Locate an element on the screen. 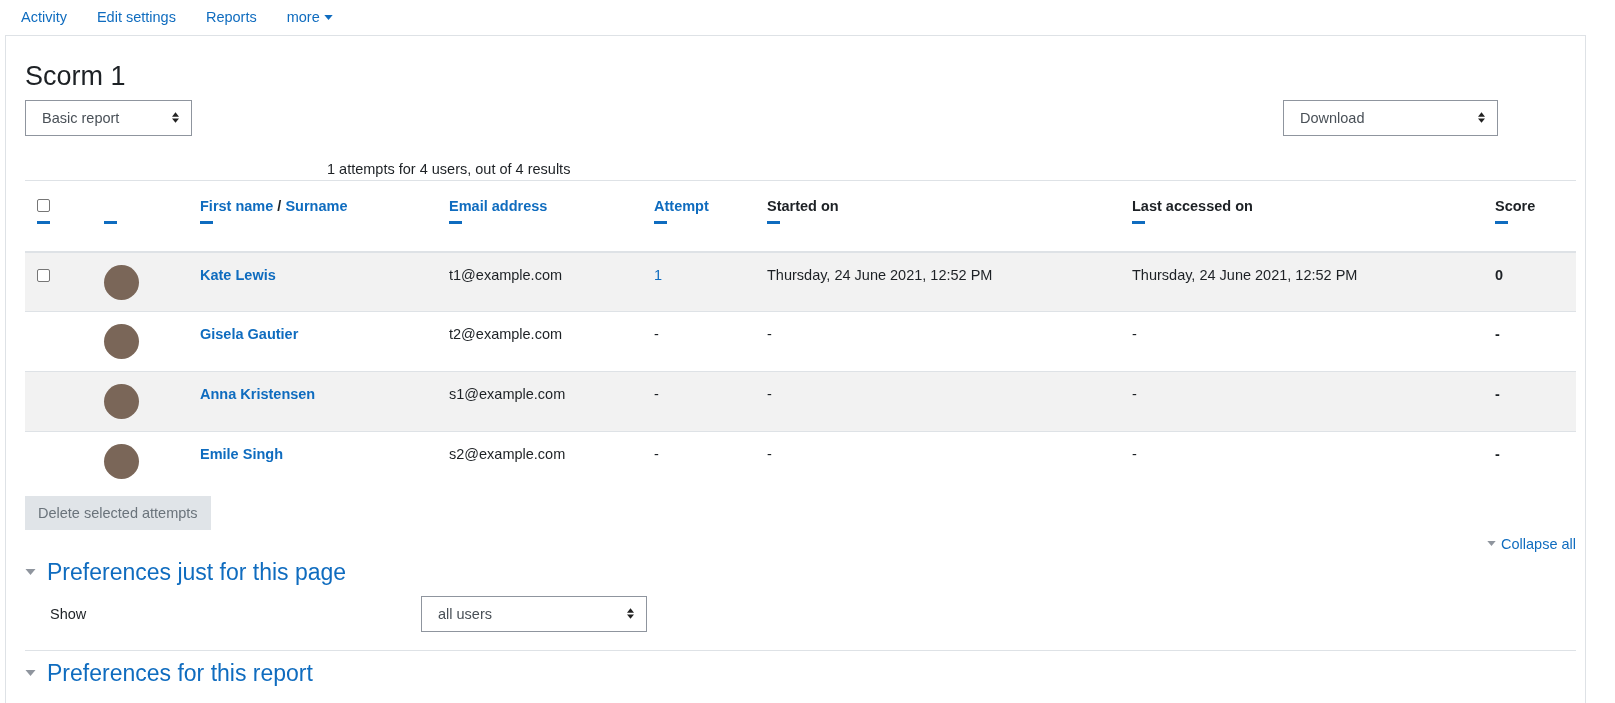 The width and height of the screenshot is (1615, 703). download-select: Download is located at coordinates (1390, 117).